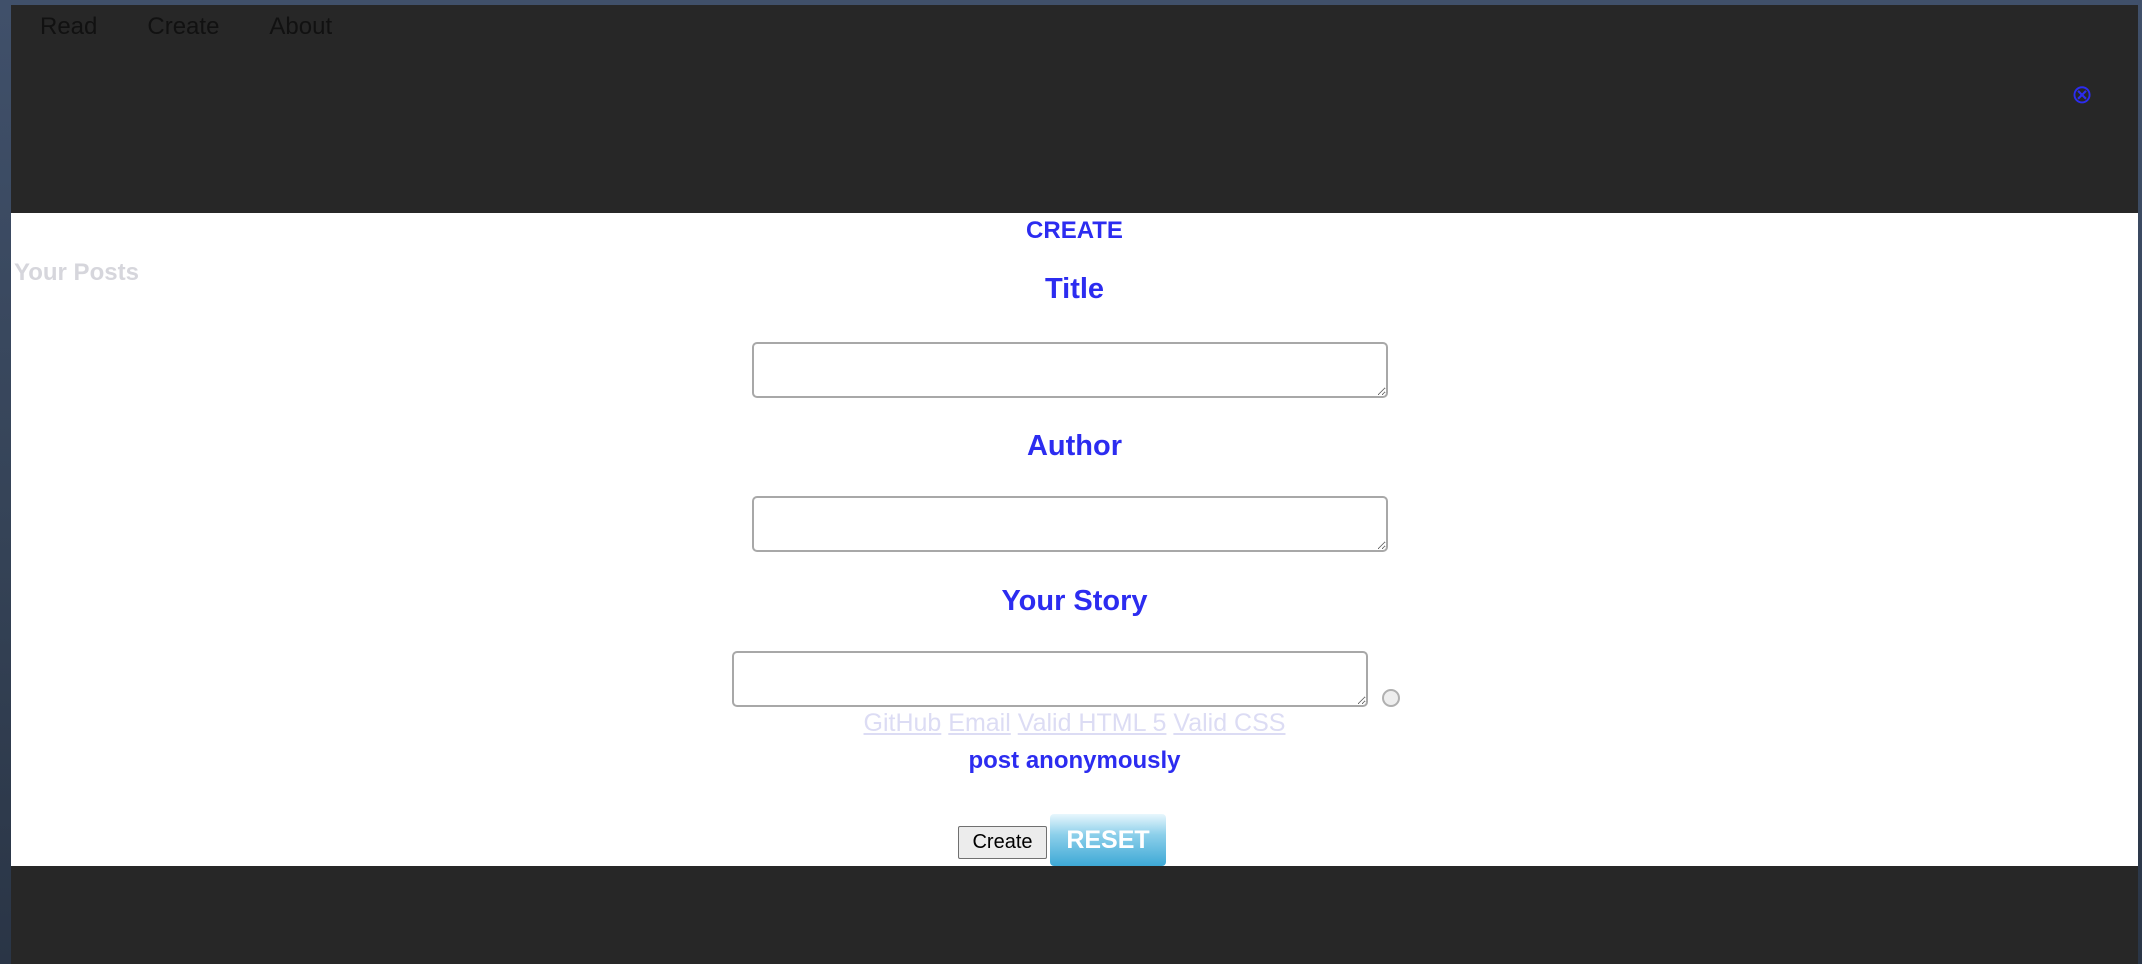 This screenshot has height=964, width=2142. I want to click on title-input, so click(1070, 370).